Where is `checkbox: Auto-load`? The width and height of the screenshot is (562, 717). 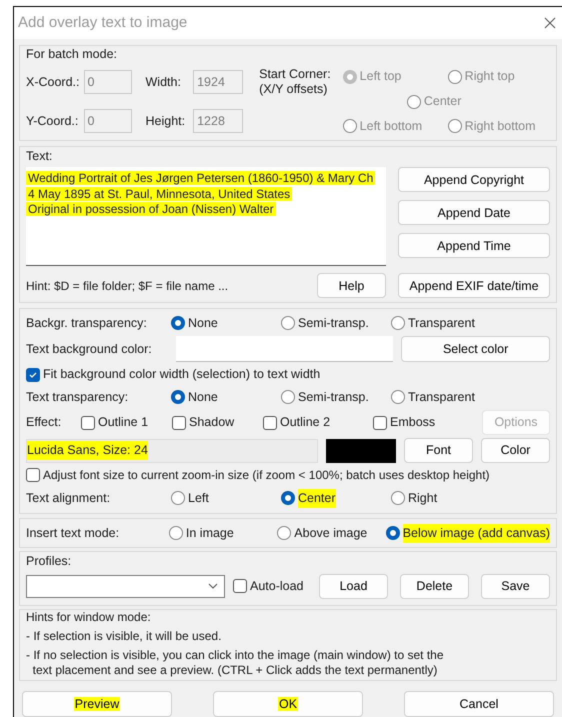 checkbox: Auto-load is located at coordinates (268, 586).